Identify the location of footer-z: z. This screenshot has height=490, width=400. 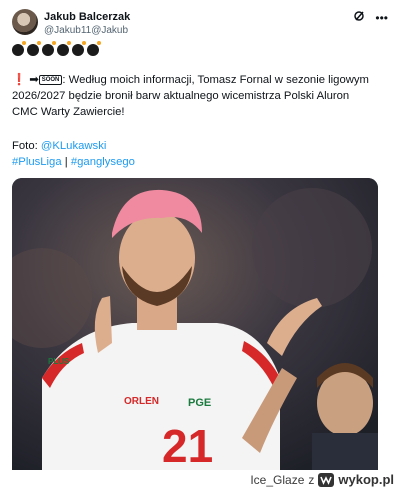
(311, 479).